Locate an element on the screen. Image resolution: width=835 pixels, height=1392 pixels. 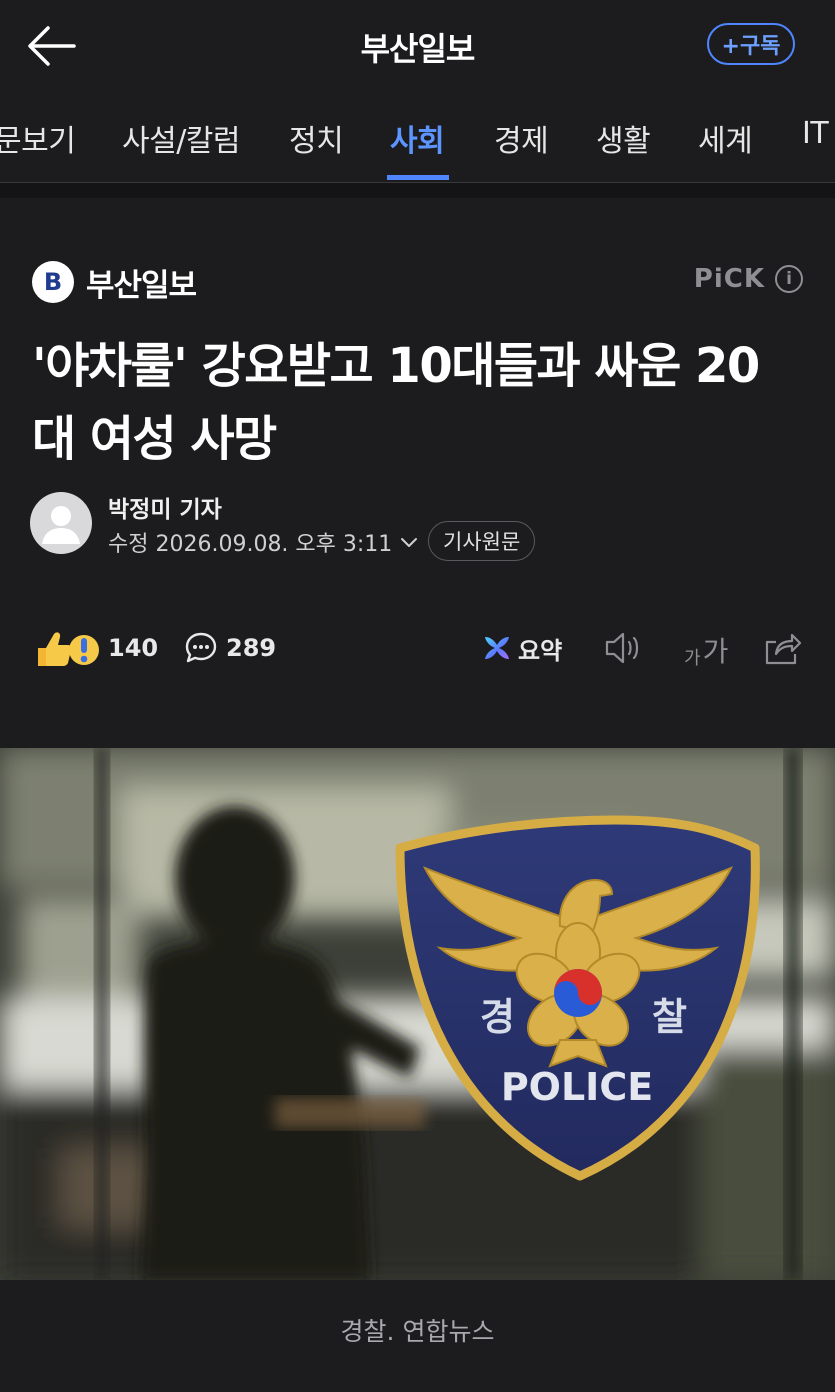
tab-society: 사회 is located at coordinates (417, 138).